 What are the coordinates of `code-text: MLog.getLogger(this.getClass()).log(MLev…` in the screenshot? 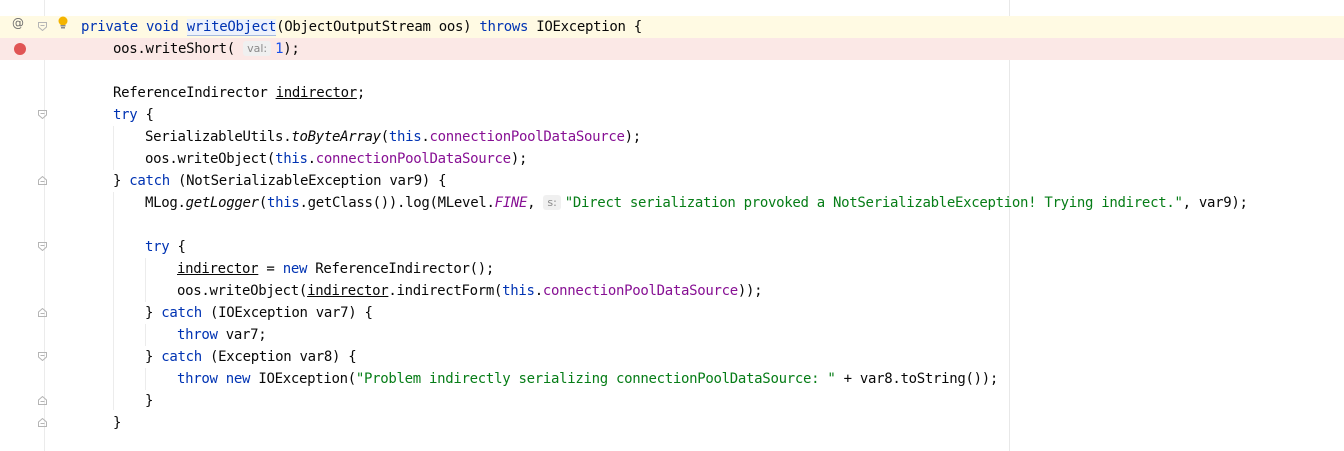 It's located at (696, 203).